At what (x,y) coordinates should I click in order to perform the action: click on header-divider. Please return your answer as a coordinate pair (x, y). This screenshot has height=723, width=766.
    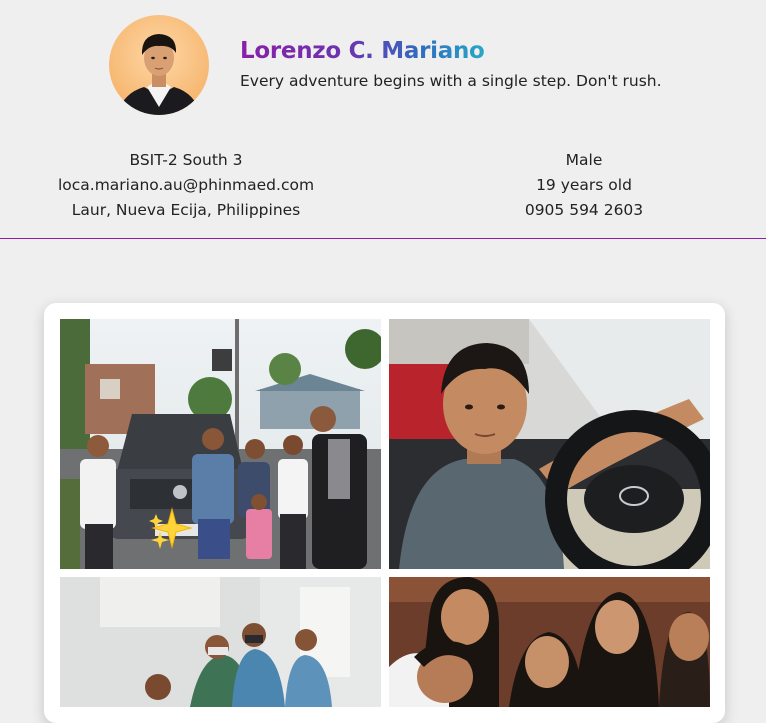
    Looking at the image, I should click on (383, 238).